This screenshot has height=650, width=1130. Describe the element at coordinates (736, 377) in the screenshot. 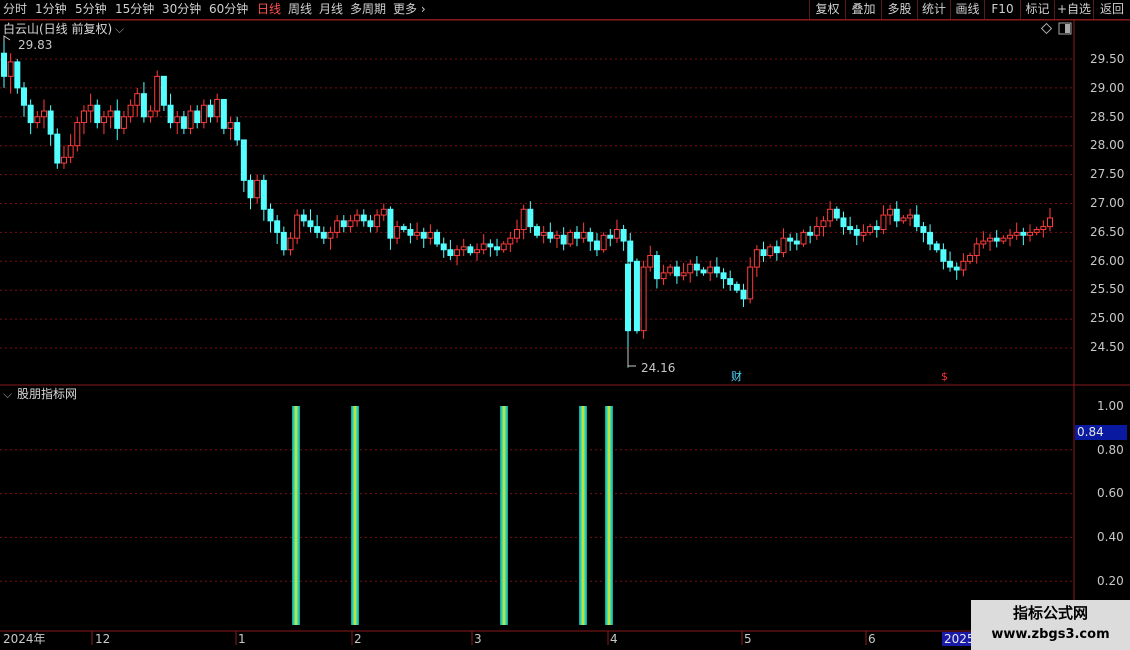

I see `finance-marker: 财` at that location.